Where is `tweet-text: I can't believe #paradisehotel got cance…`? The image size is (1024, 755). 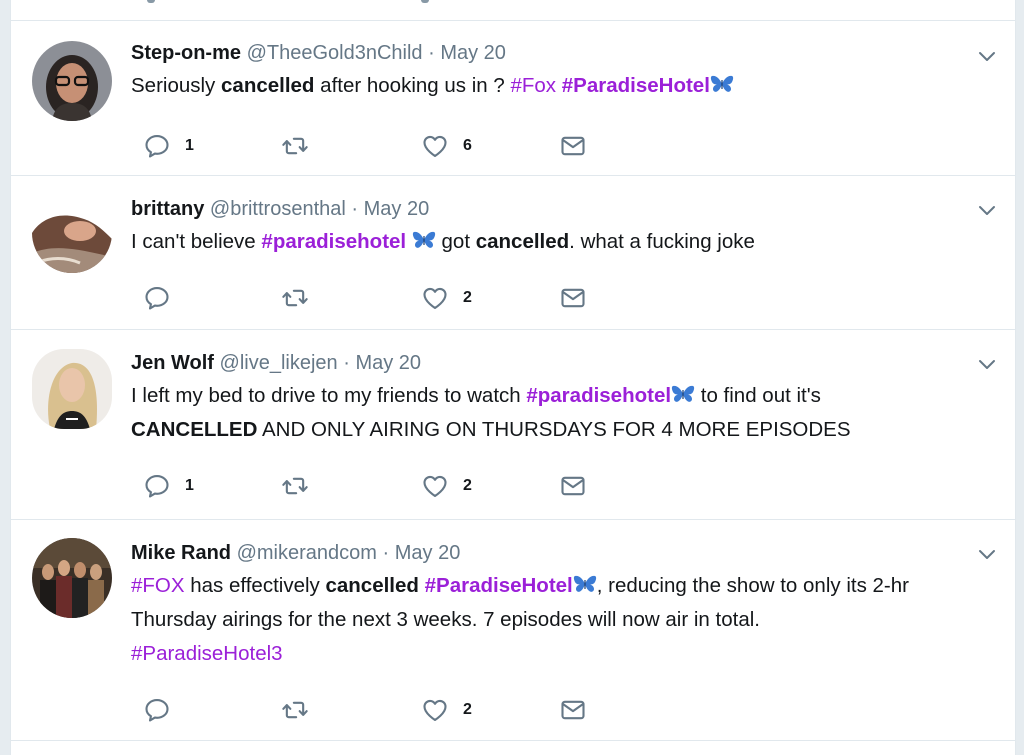
tweet-text: I can't believe #paradisehotel got cance… is located at coordinates (553, 242).